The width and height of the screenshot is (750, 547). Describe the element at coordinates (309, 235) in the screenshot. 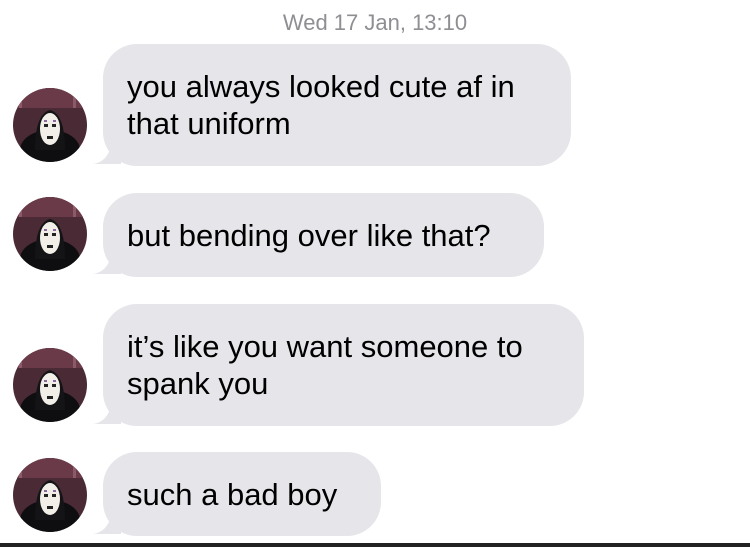

I see `message-text-line: but bending over like that?` at that location.